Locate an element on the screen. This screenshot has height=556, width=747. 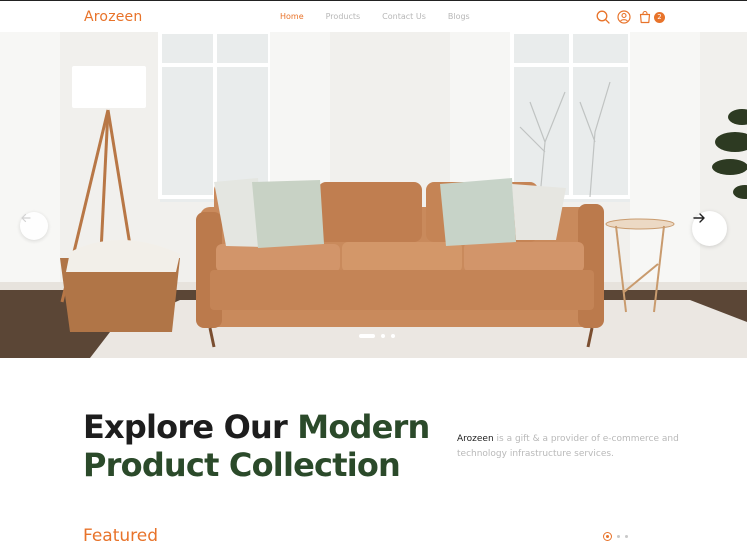
cart-button: 2 is located at coordinates (651, 17).